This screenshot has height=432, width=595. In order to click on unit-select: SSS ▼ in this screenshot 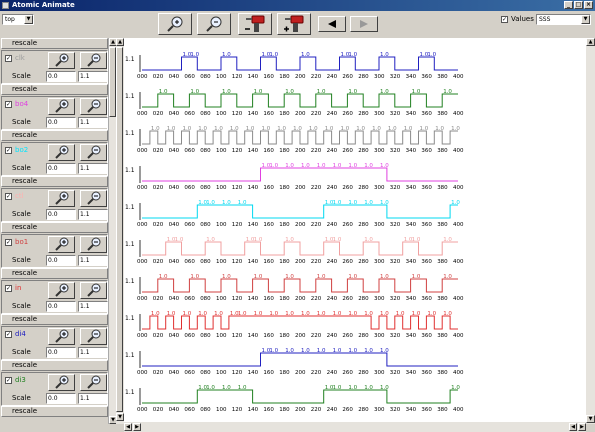, I will do `click(563, 19)`.